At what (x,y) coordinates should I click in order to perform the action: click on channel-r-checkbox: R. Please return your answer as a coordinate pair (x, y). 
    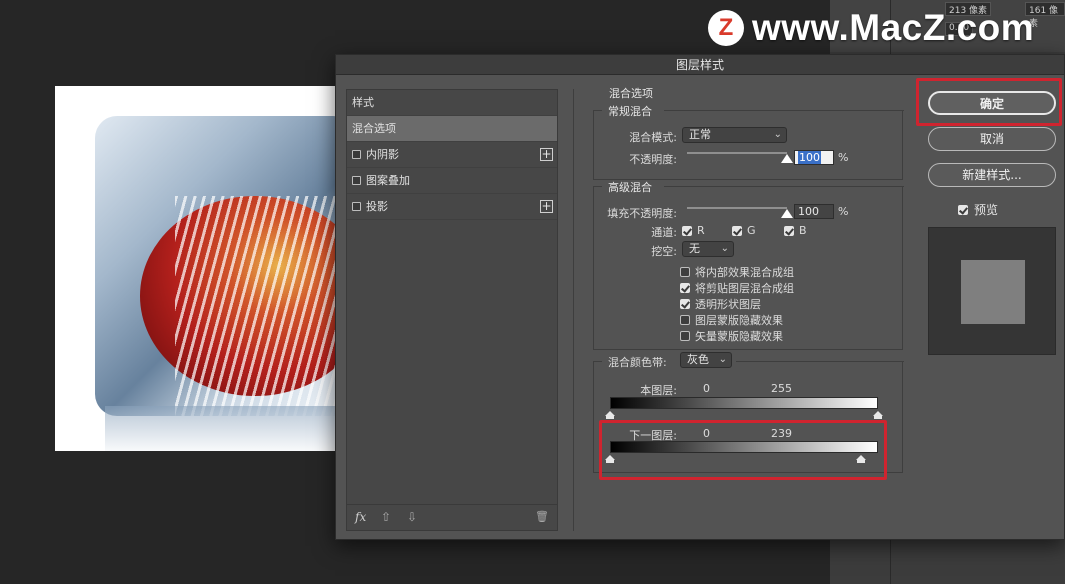
    Looking at the image, I should click on (693, 230).